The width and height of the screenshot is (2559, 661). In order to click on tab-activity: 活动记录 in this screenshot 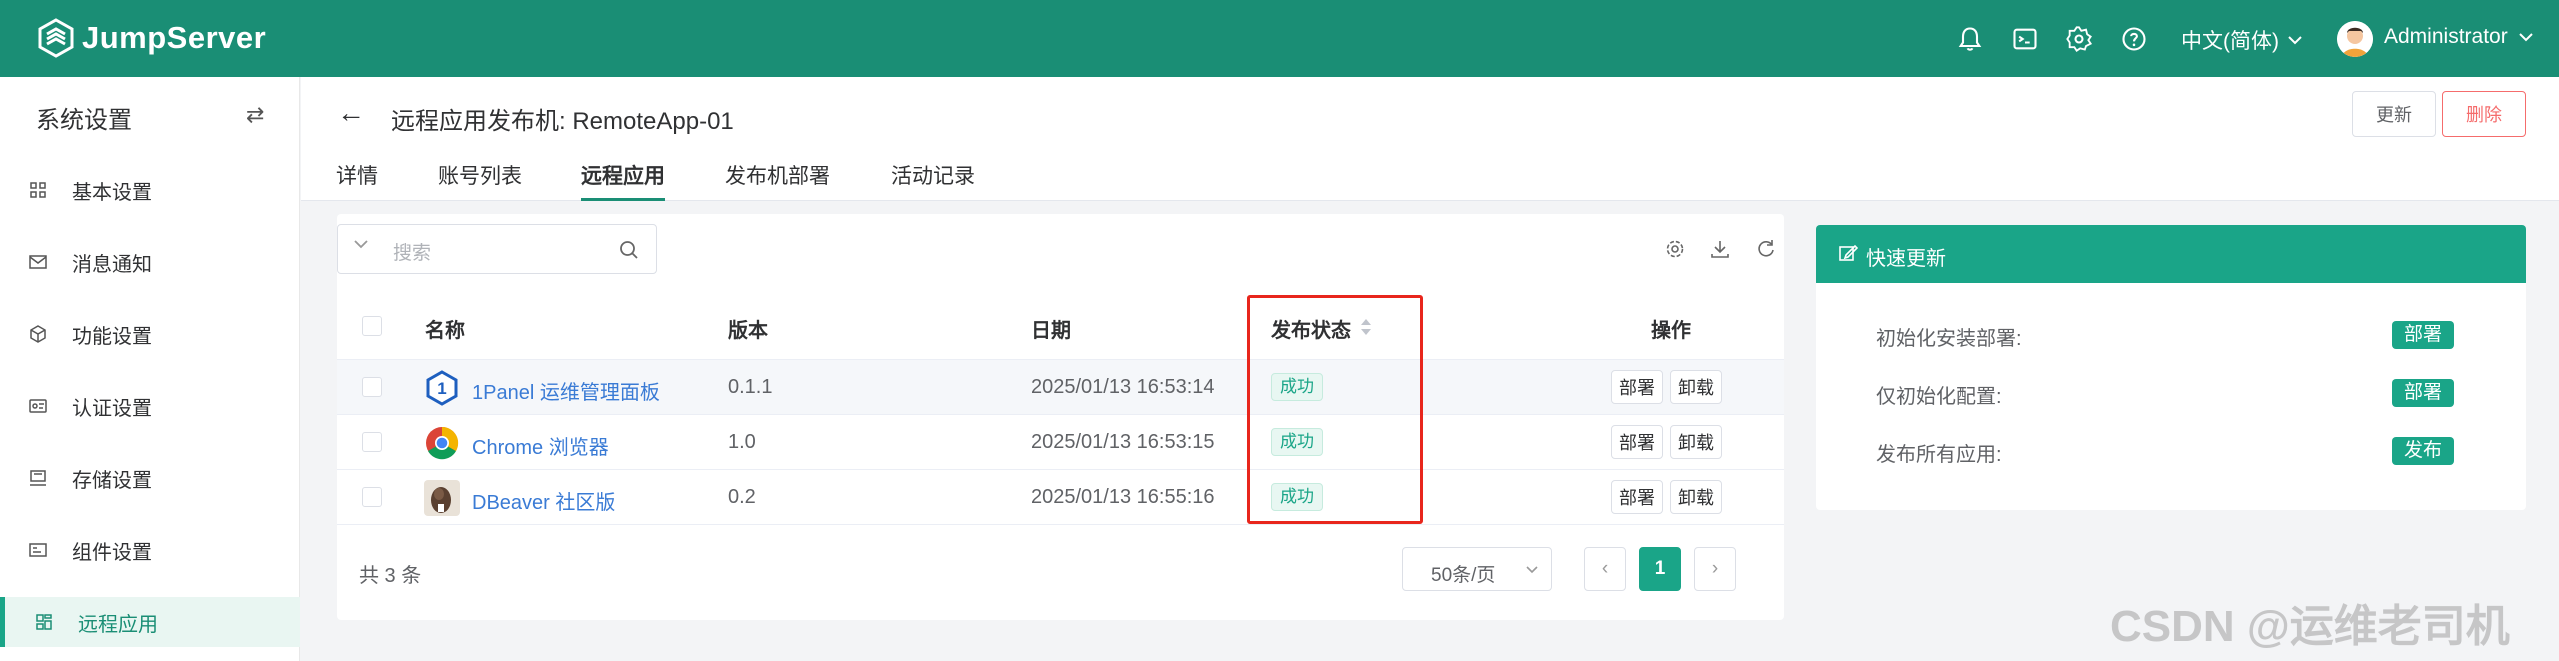, I will do `click(933, 180)`.